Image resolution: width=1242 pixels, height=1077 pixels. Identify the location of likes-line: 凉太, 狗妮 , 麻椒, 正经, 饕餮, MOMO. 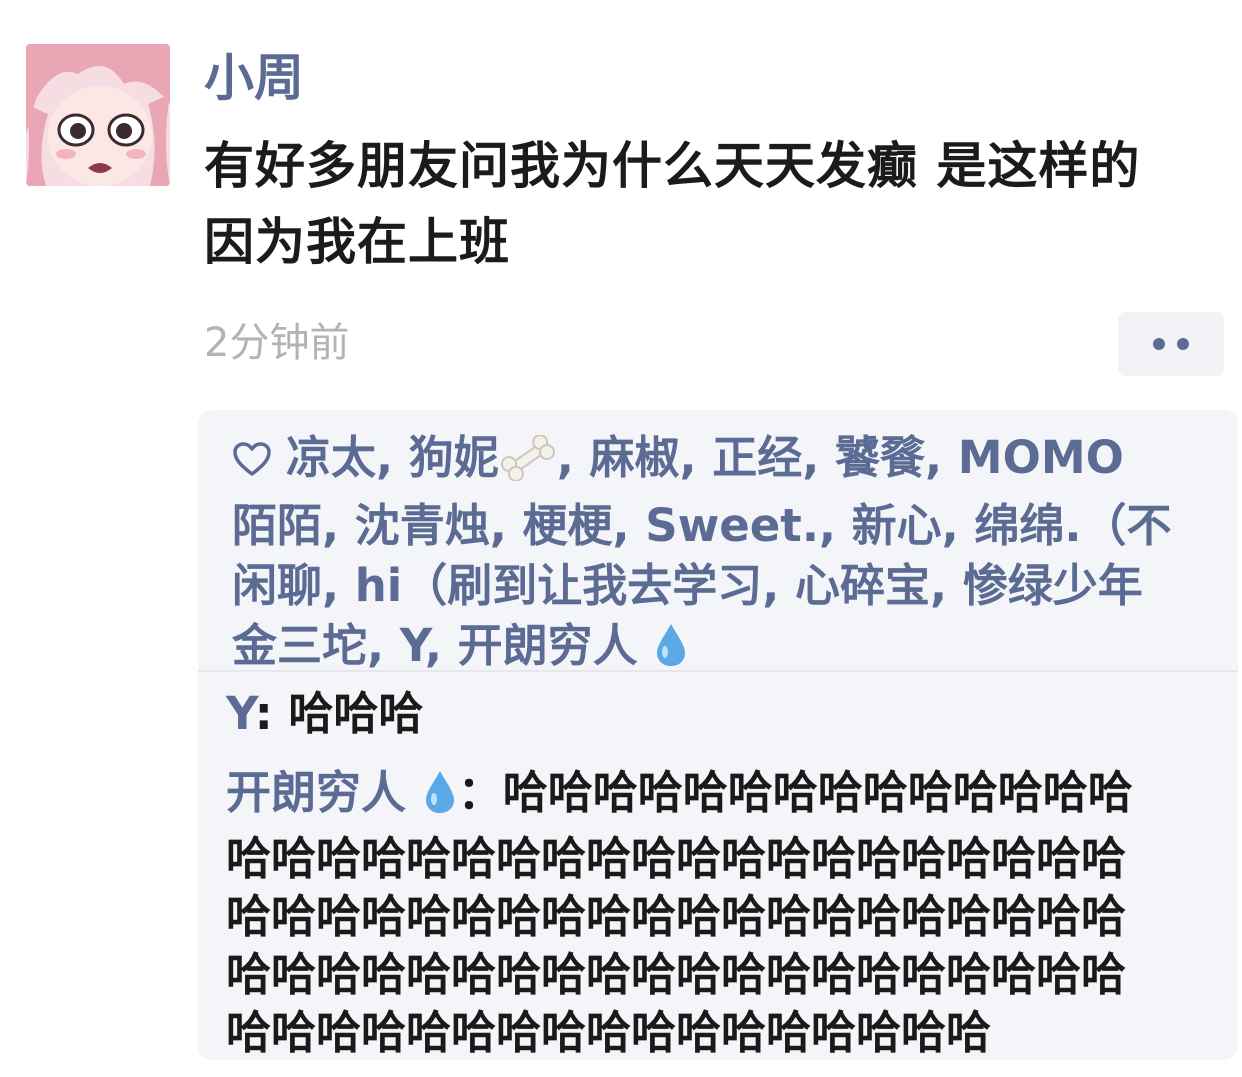
(729, 462).